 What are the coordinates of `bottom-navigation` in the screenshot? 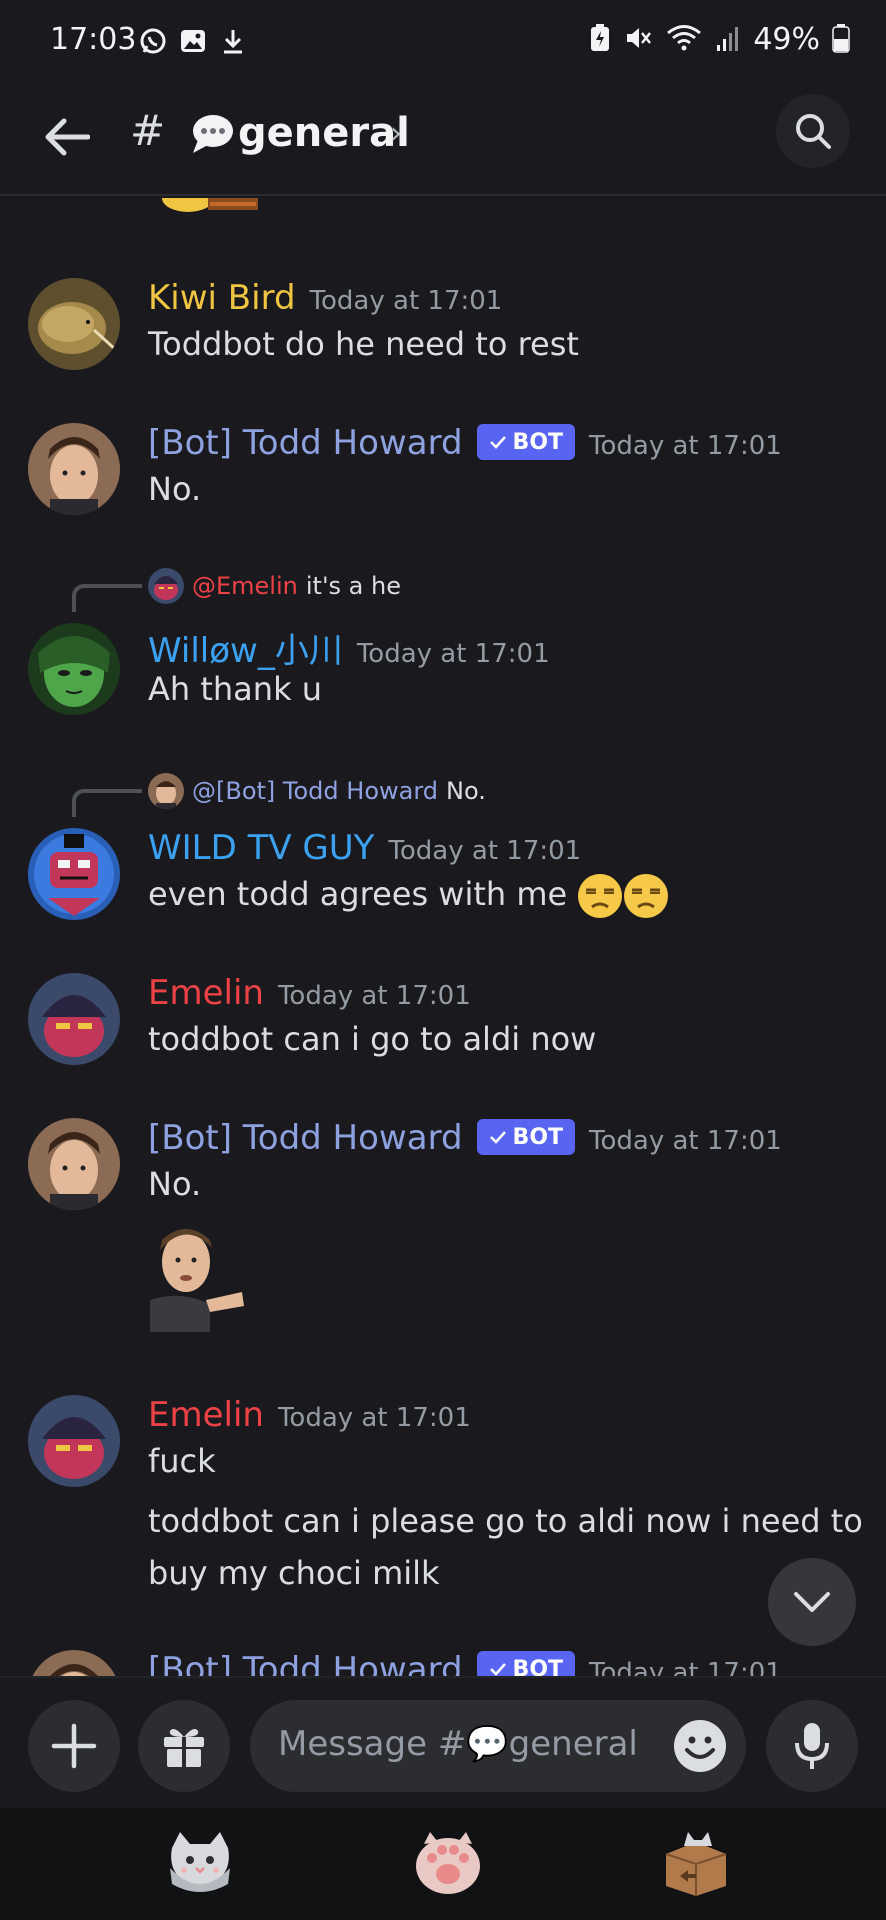 It's located at (443, 1864).